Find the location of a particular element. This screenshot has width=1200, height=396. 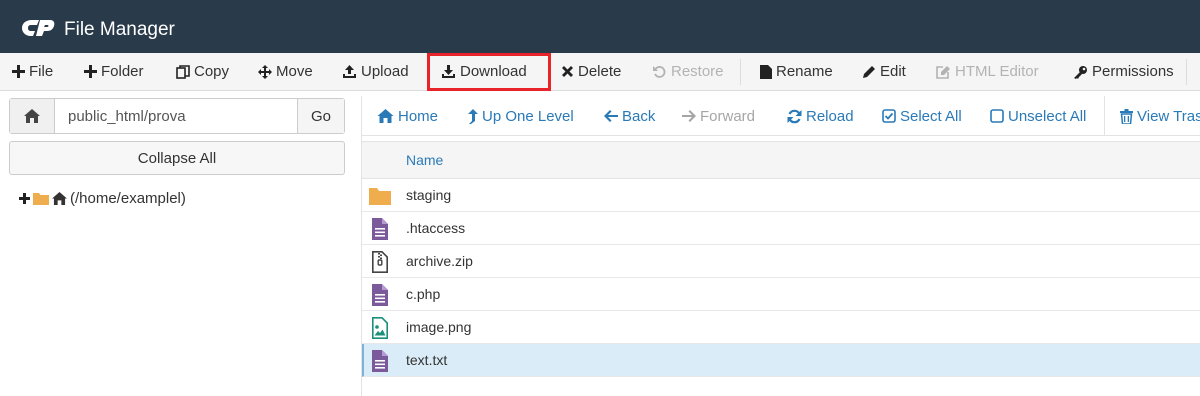

path-input is located at coordinates (176, 116).